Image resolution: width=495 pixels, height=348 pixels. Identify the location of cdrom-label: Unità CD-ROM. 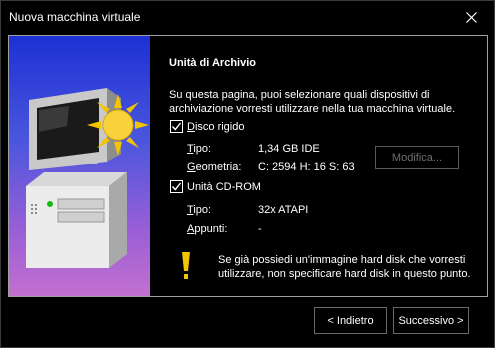
(224, 186).